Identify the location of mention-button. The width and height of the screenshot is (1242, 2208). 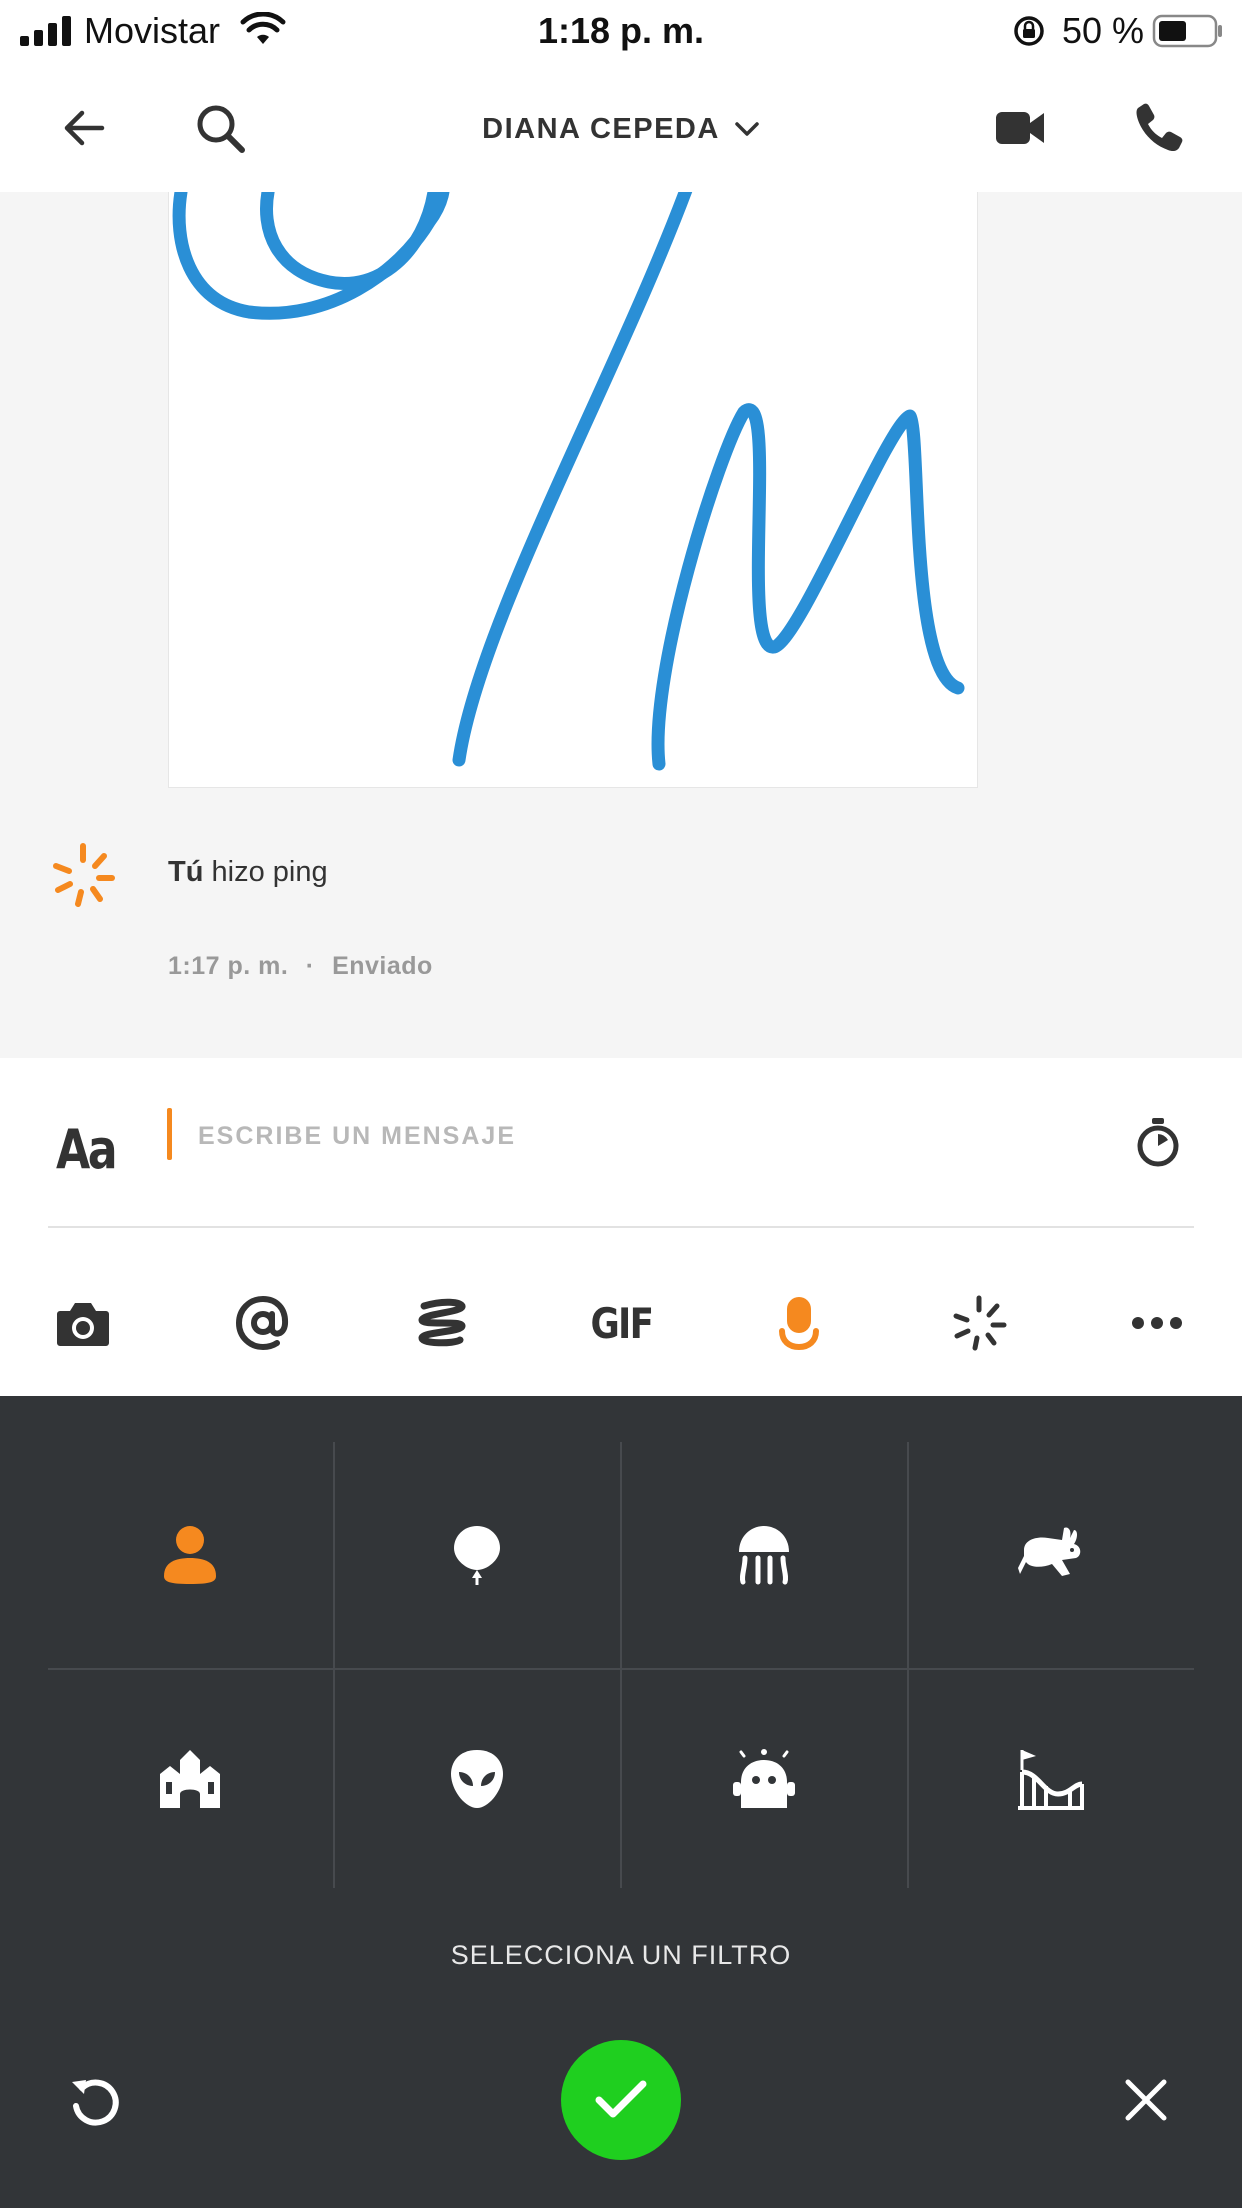
(263, 1323).